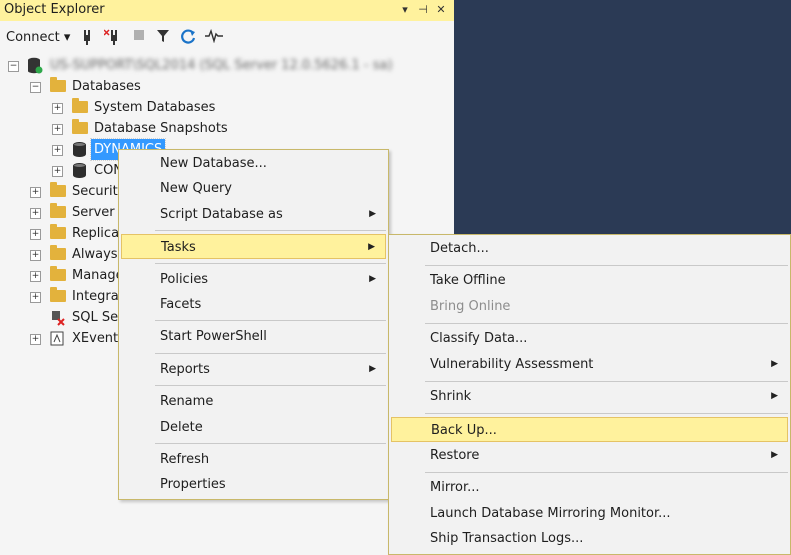 The width and height of the screenshot is (791, 555). What do you see at coordinates (451, 396) in the screenshot?
I see `menu-item-label: Shrink` at bounding box center [451, 396].